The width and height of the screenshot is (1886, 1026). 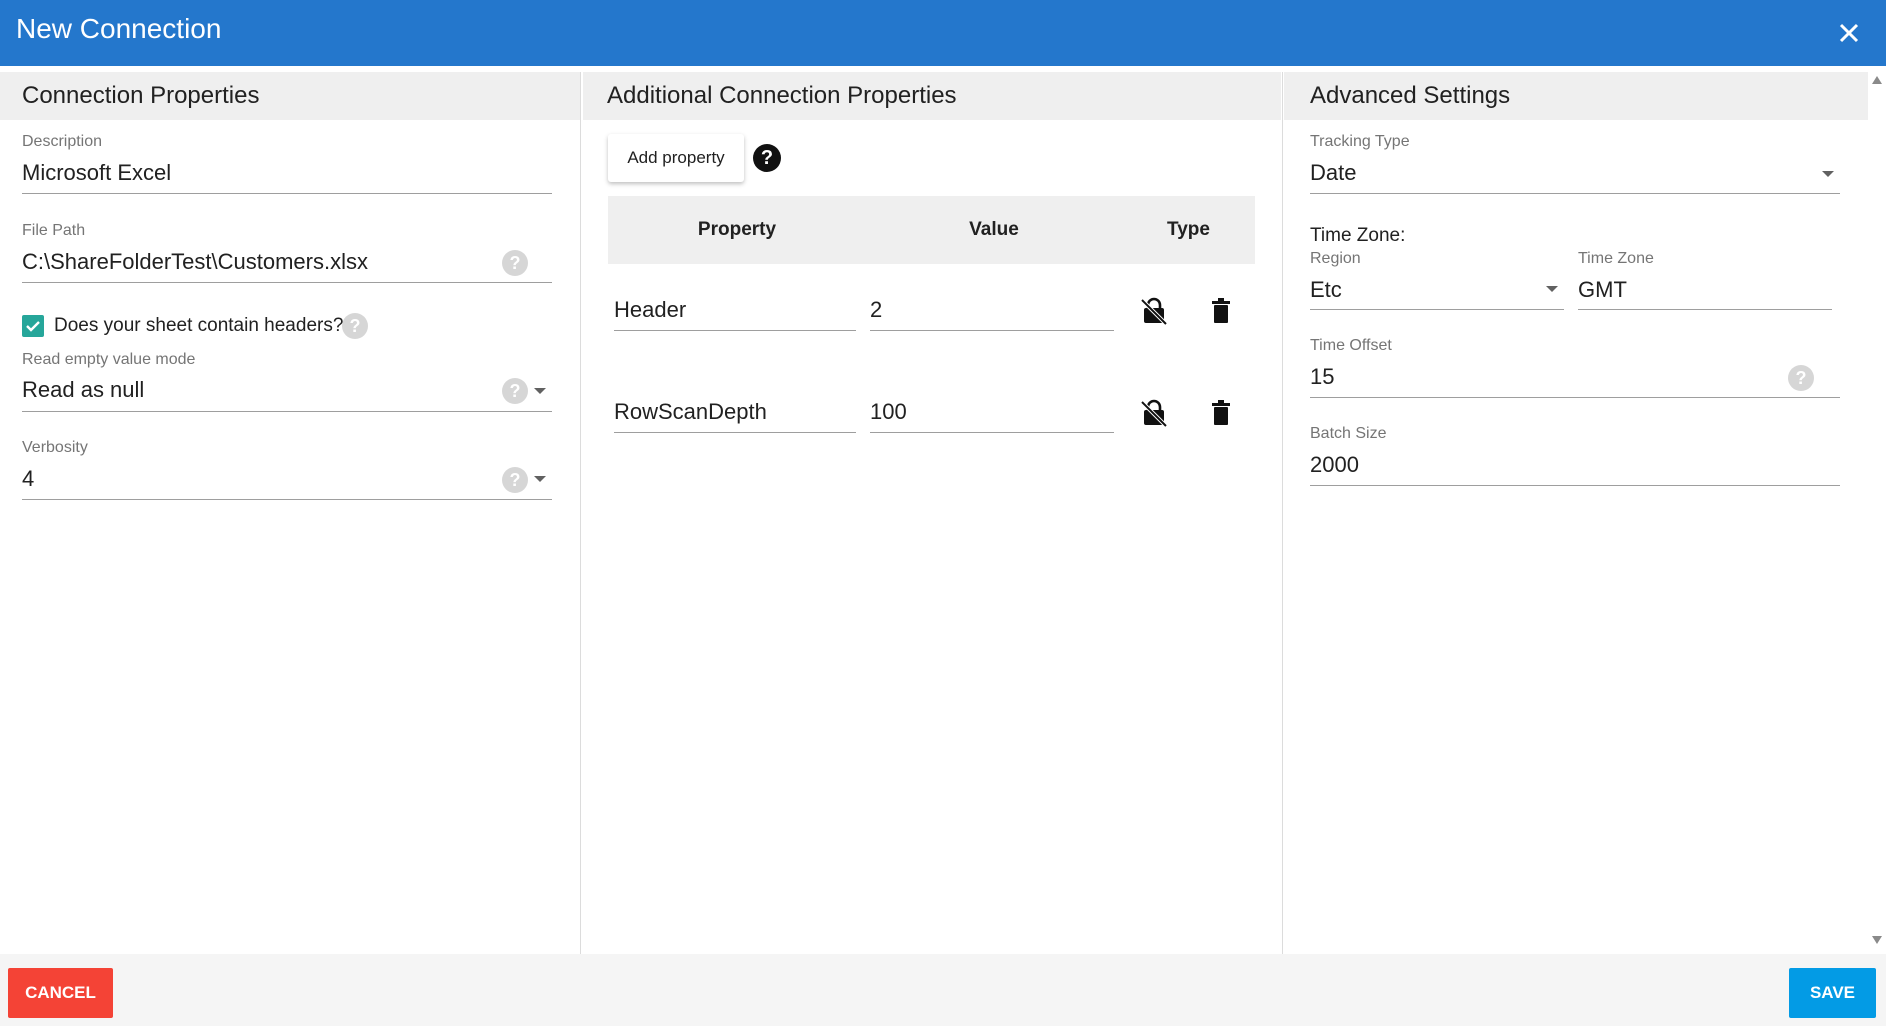 What do you see at coordinates (1576, 96) in the screenshot?
I see `panel-heading-advanced-settings: Advanced Settings` at bounding box center [1576, 96].